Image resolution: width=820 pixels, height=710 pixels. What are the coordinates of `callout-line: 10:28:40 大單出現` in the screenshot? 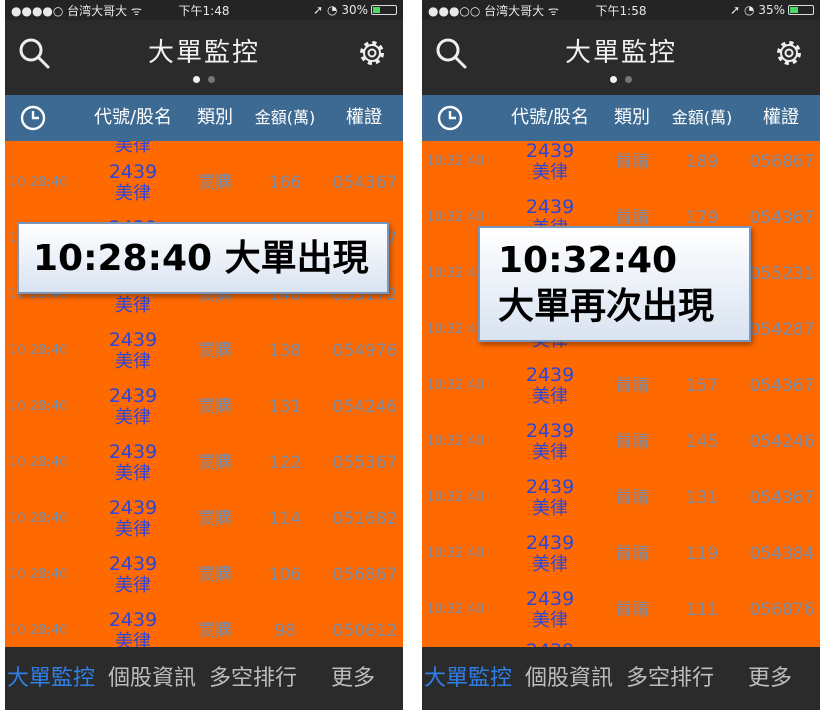 It's located at (201, 258).